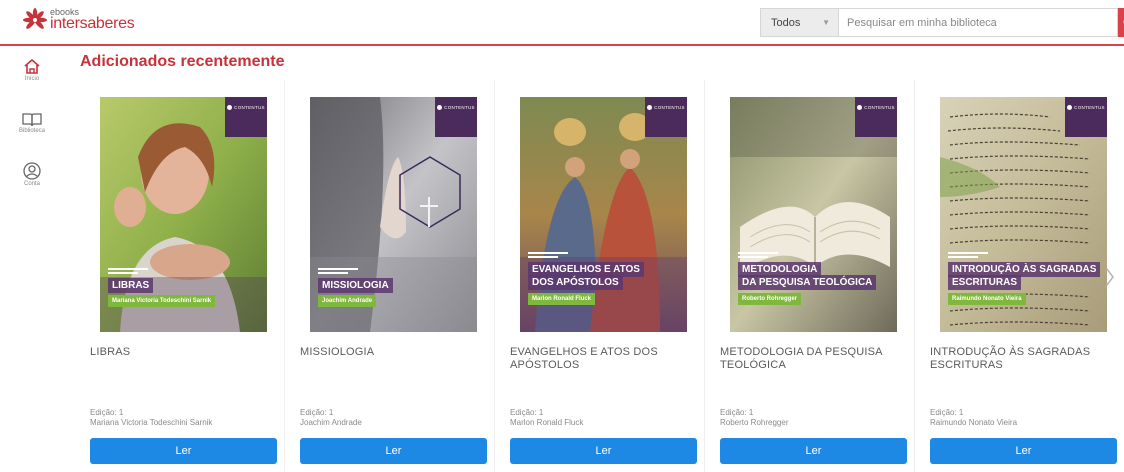 The height and width of the screenshot is (472, 1124). I want to click on chevron-right-icon, so click(1110, 277).